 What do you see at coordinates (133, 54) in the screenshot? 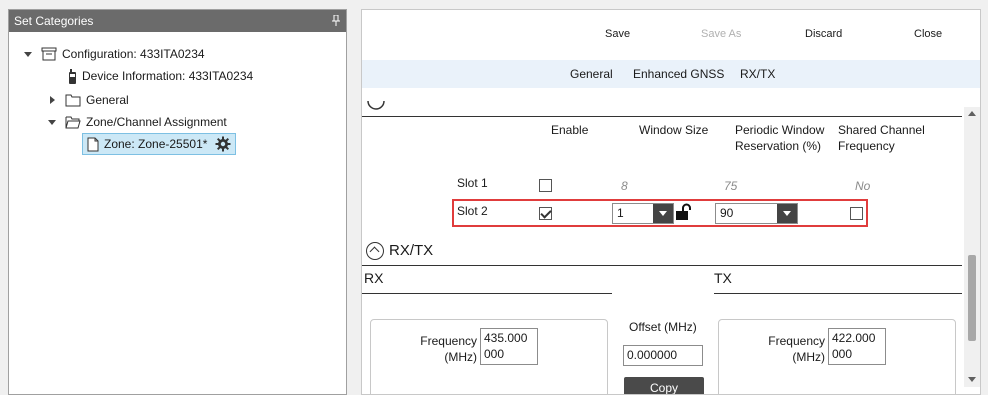
I see `tree-label: Configuration: 433ITA0234` at bounding box center [133, 54].